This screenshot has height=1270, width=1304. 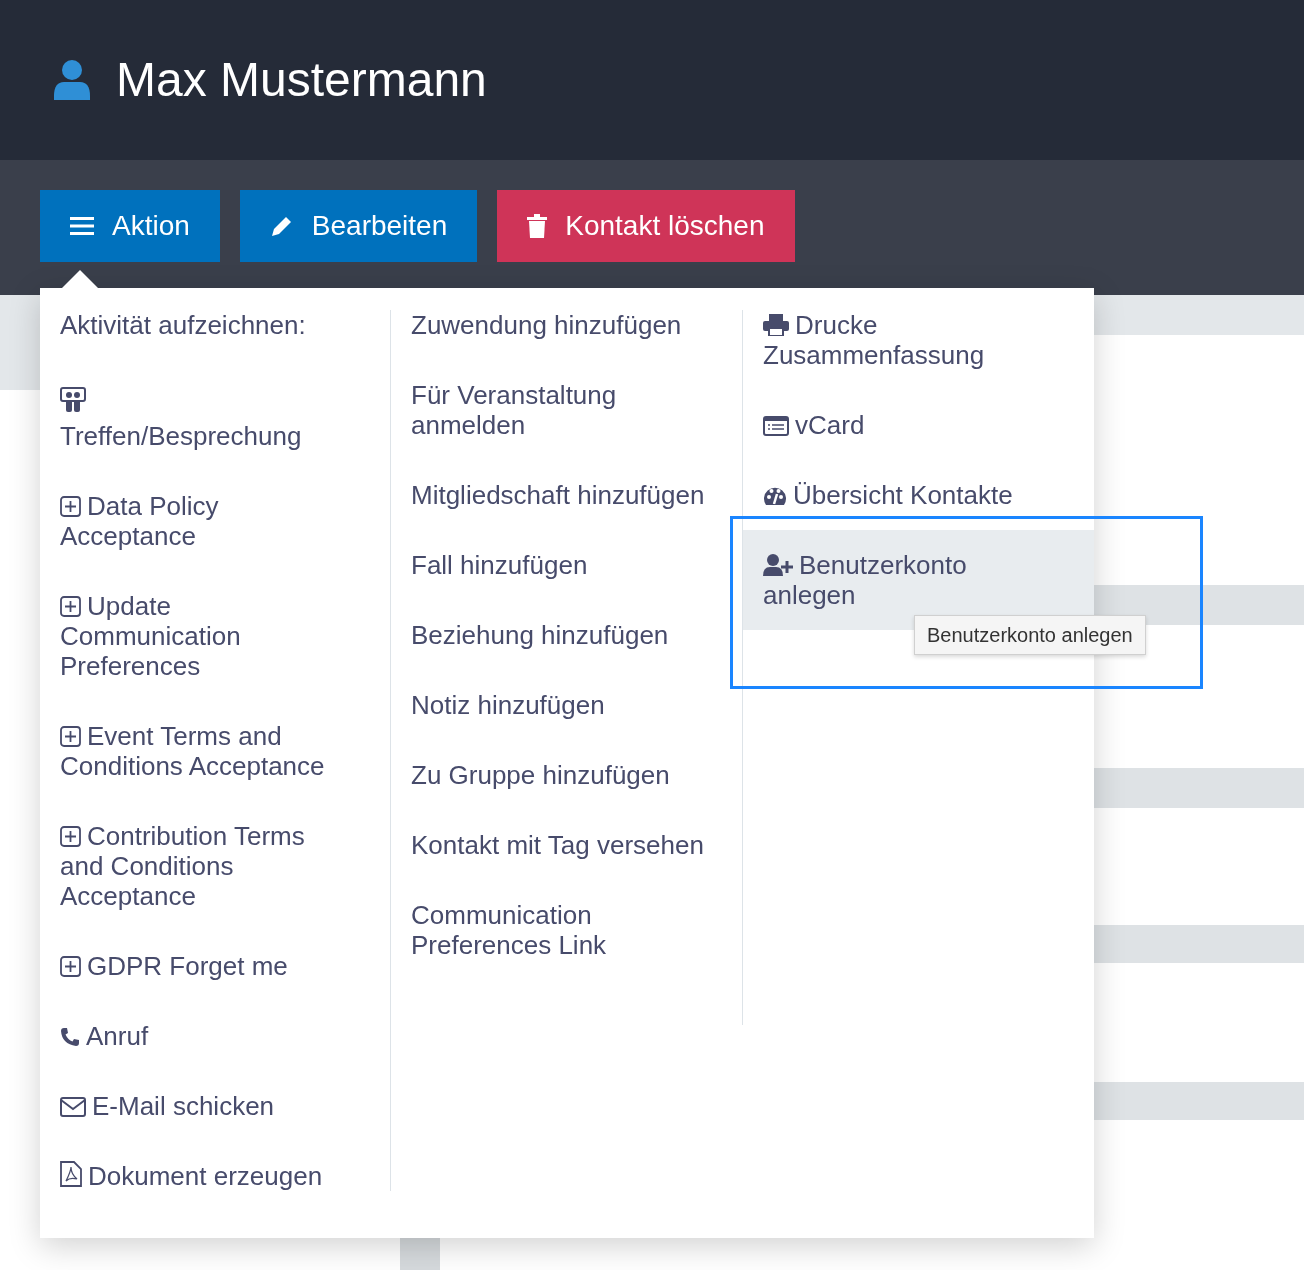 What do you see at coordinates (215, 418) in the screenshot?
I see `menu-item: Treffen/Besprechung` at bounding box center [215, 418].